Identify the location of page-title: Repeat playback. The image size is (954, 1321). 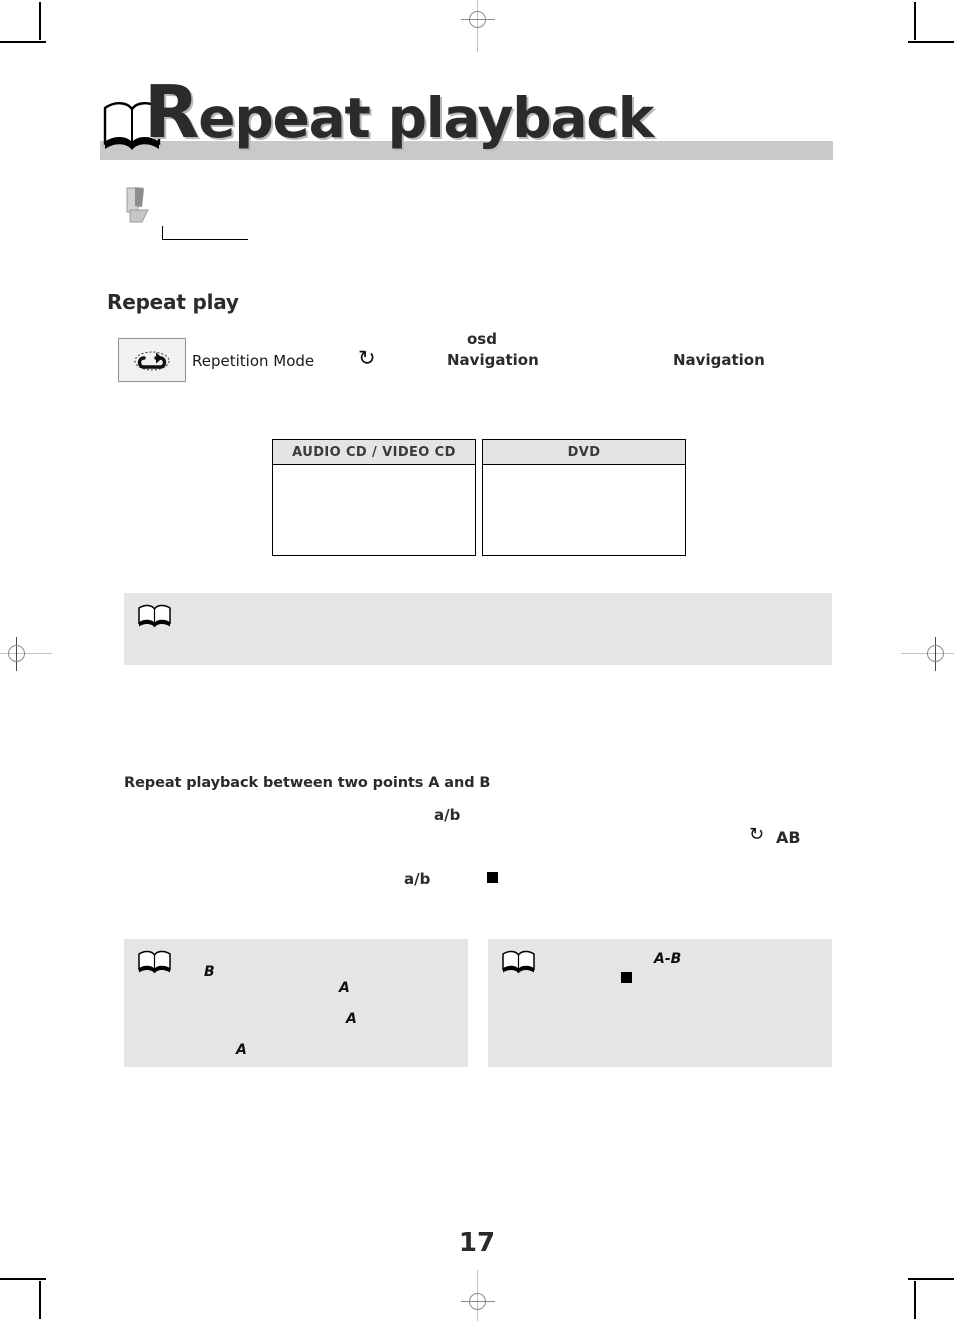
(399, 113).